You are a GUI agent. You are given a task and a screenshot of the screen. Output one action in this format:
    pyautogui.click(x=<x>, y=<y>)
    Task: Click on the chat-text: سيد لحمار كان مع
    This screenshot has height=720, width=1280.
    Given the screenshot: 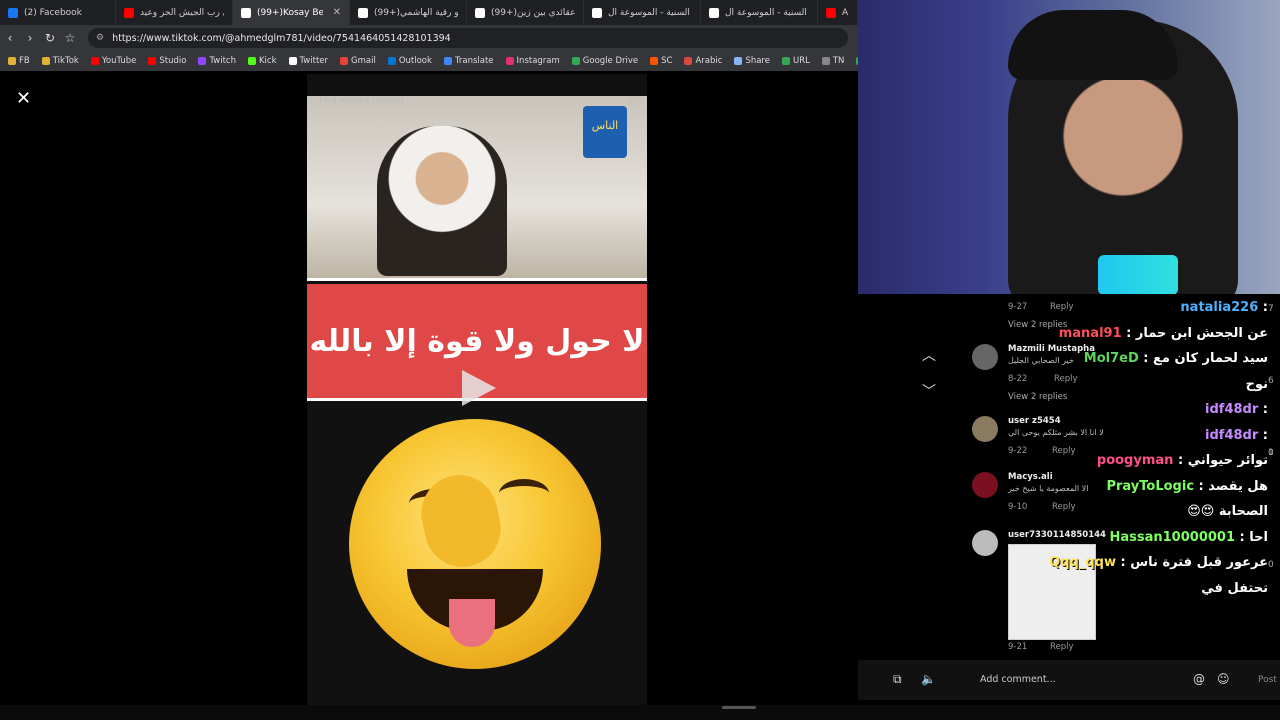 What is the action you would take?
    pyautogui.click(x=1210, y=358)
    